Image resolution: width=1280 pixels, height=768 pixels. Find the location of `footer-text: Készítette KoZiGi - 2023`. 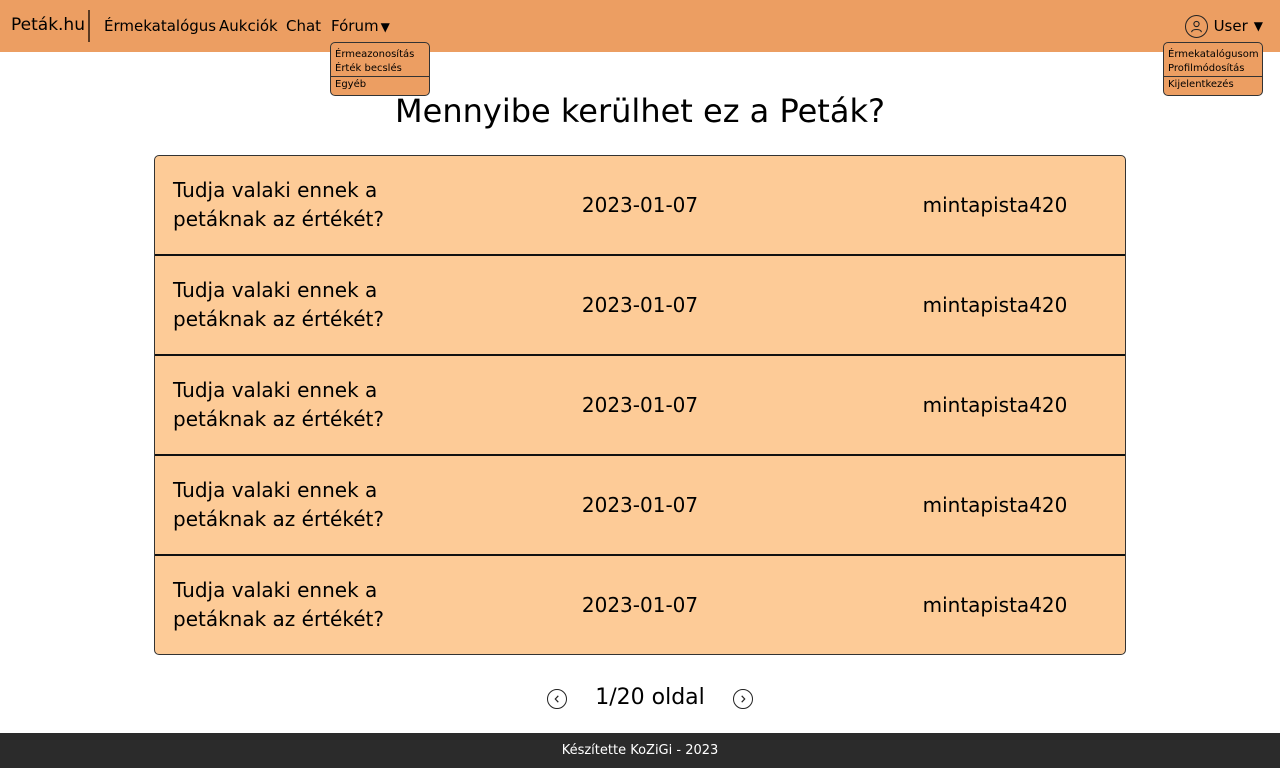

footer-text: Készítette KoZiGi - 2023 is located at coordinates (640, 750).